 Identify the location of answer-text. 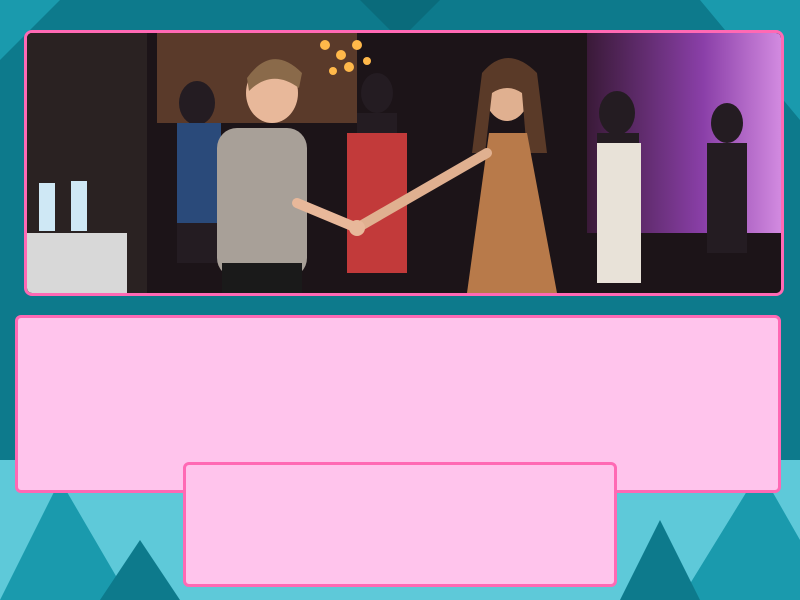
(400, 479).